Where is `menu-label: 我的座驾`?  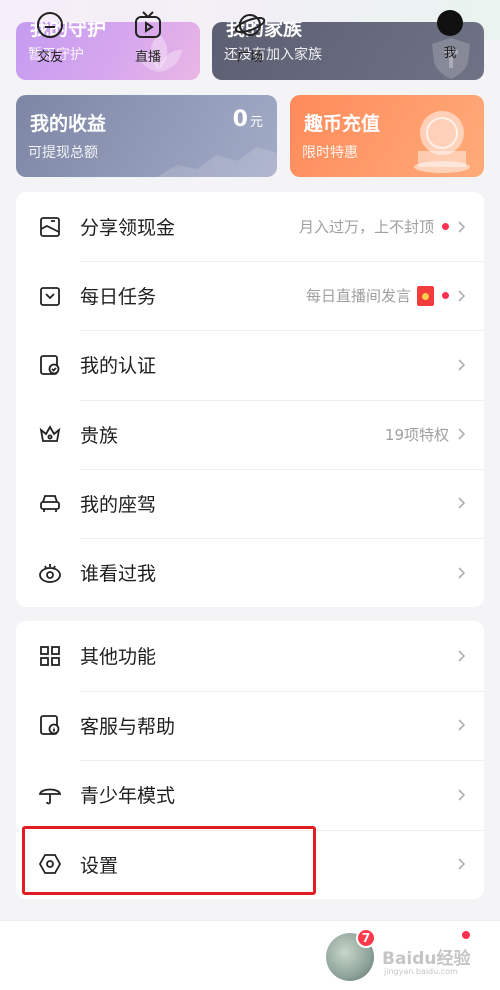 menu-label: 我的座驾 is located at coordinates (118, 504).